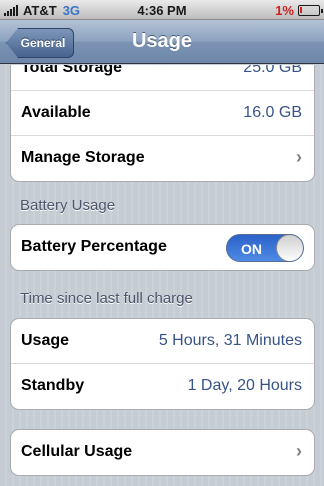 This screenshot has width=324, height=486. What do you see at coordinates (251, 249) in the screenshot?
I see `toggle-state-text: ON` at bounding box center [251, 249].